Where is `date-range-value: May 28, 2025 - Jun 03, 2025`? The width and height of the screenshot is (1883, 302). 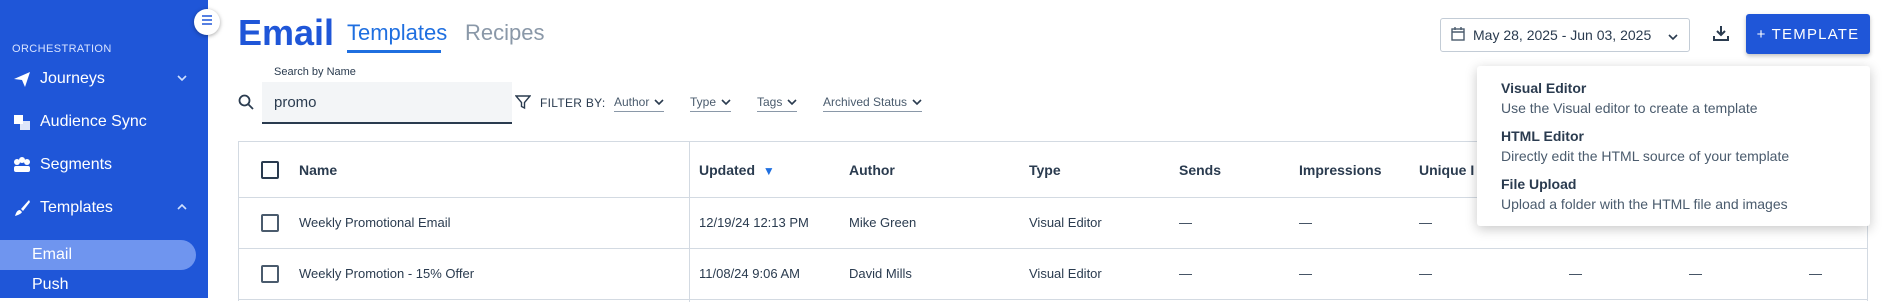
date-range-value: May 28, 2025 - Jun 03, 2025 is located at coordinates (1562, 35).